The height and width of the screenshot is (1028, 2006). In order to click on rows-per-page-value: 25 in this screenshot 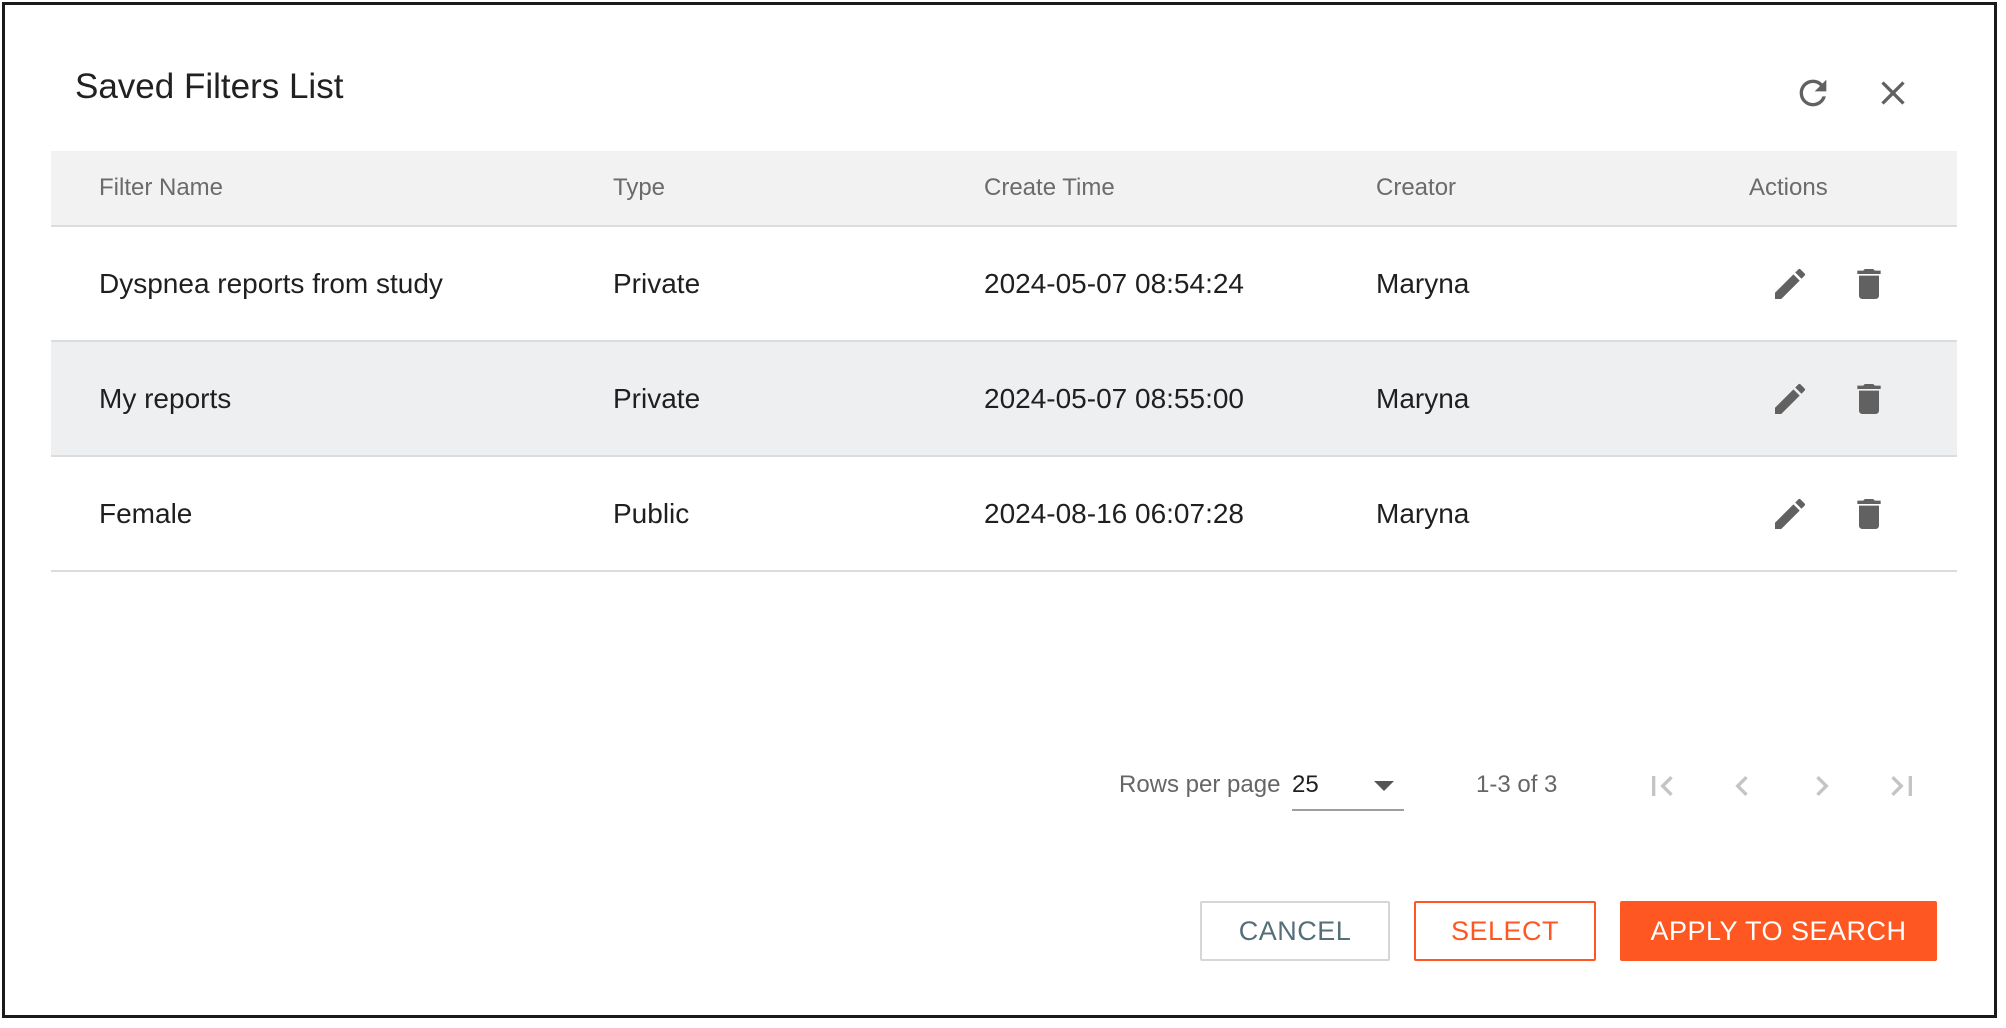, I will do `click(1305, 784)`.